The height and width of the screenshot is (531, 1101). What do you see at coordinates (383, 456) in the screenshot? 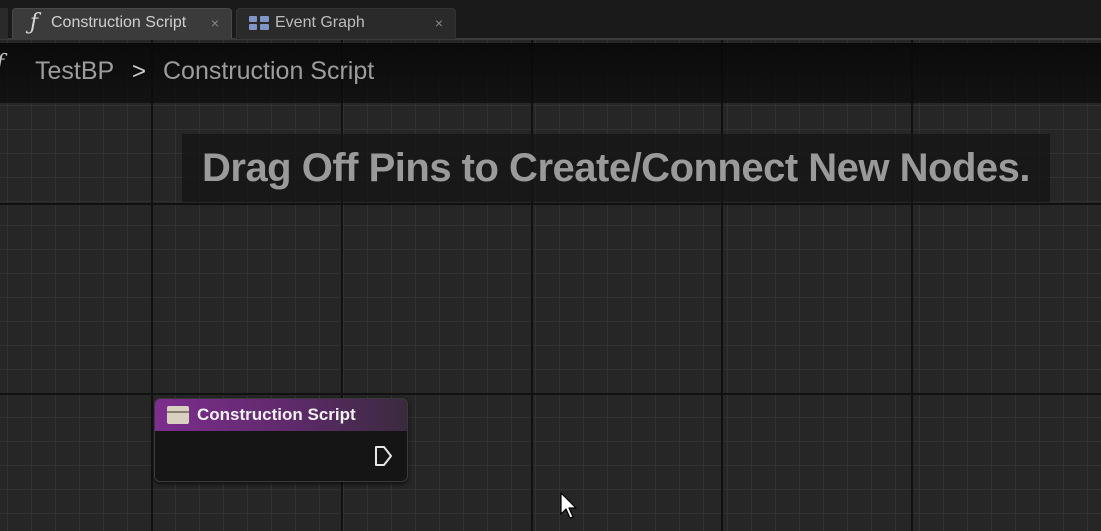
I see `exec-output-pin-icon` at bounding box center [383, 456].